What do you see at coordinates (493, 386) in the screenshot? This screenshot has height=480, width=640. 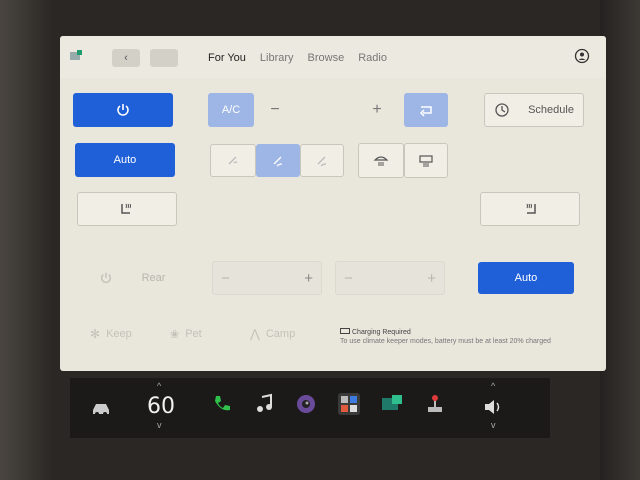 I see `volume-up-chevron: ^` at bounding box center [493, 386].